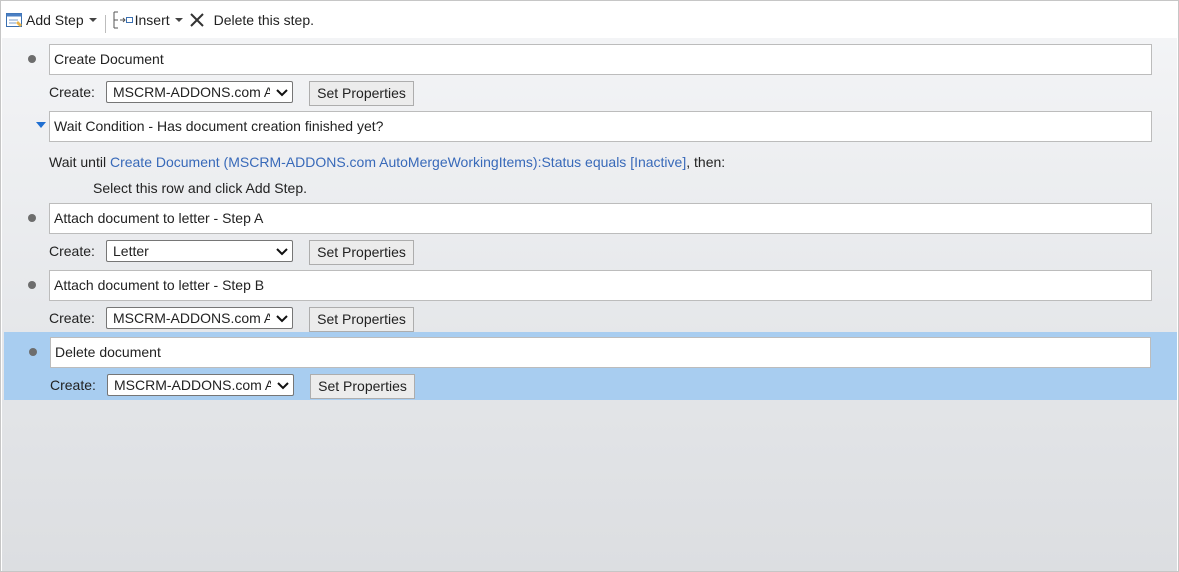 The image size is (1179, 572). What do you see at coordinates (123, 20) in the screenshot?
I see `insert-icon` at bounding box center [123, 20].